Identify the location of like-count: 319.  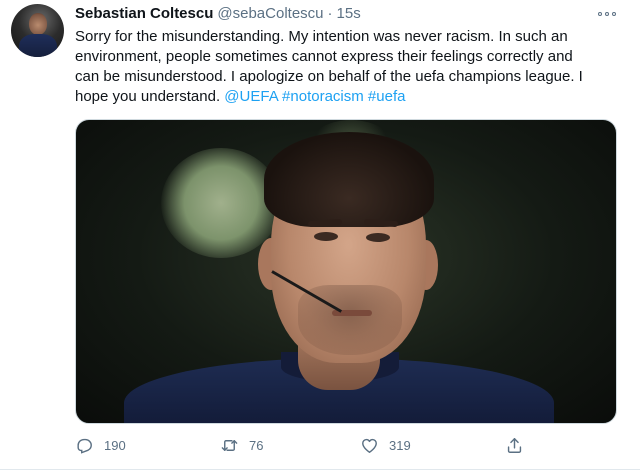
(400, 445).